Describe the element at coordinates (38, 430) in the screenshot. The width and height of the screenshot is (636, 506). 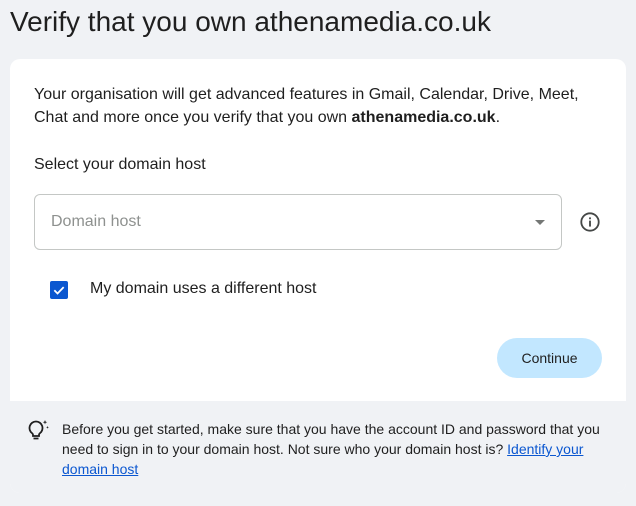
I see `lightbulb-icon` at that location.